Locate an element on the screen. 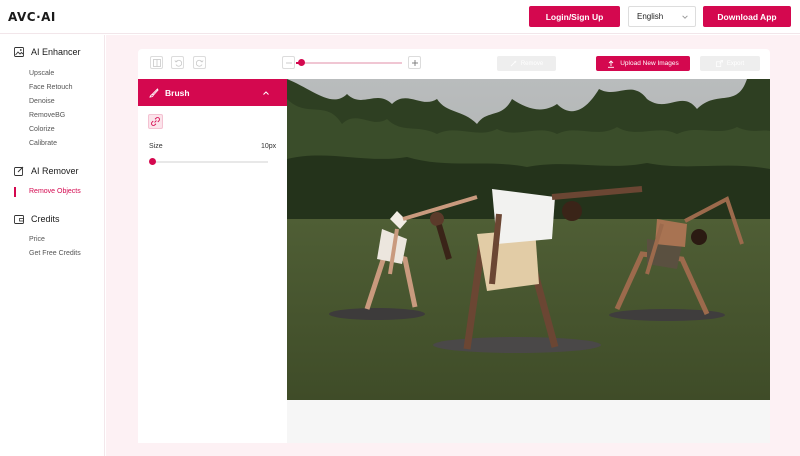 Image resolution: width=800 pixels, height=456 pixels. brush-icon is located at coordinates (154, 92).